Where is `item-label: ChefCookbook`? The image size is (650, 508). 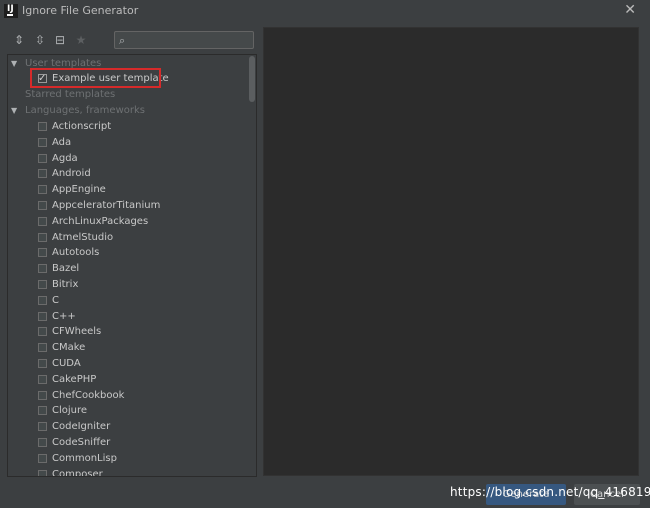
item-label: ChefCookbook is located at coordinates (88, 395).